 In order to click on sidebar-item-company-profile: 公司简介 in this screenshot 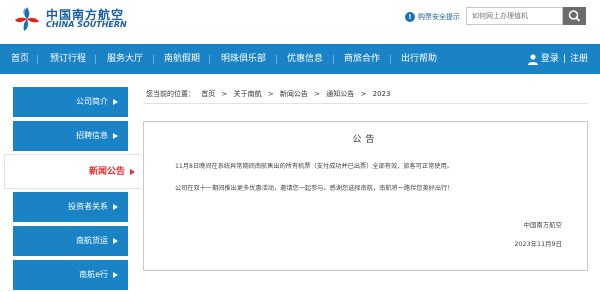, I will do `click(70, 102)`.